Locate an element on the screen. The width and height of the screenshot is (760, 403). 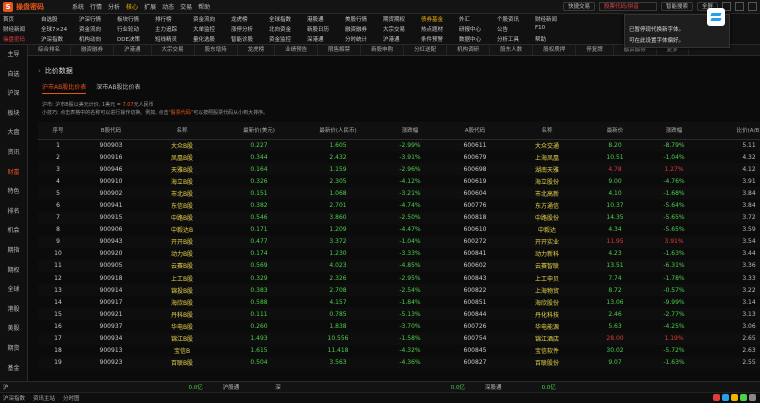
font-notice-popup: 已暂停现代换新字体。 可在此设置字体偏好。 is located at coordinates (677, 28).